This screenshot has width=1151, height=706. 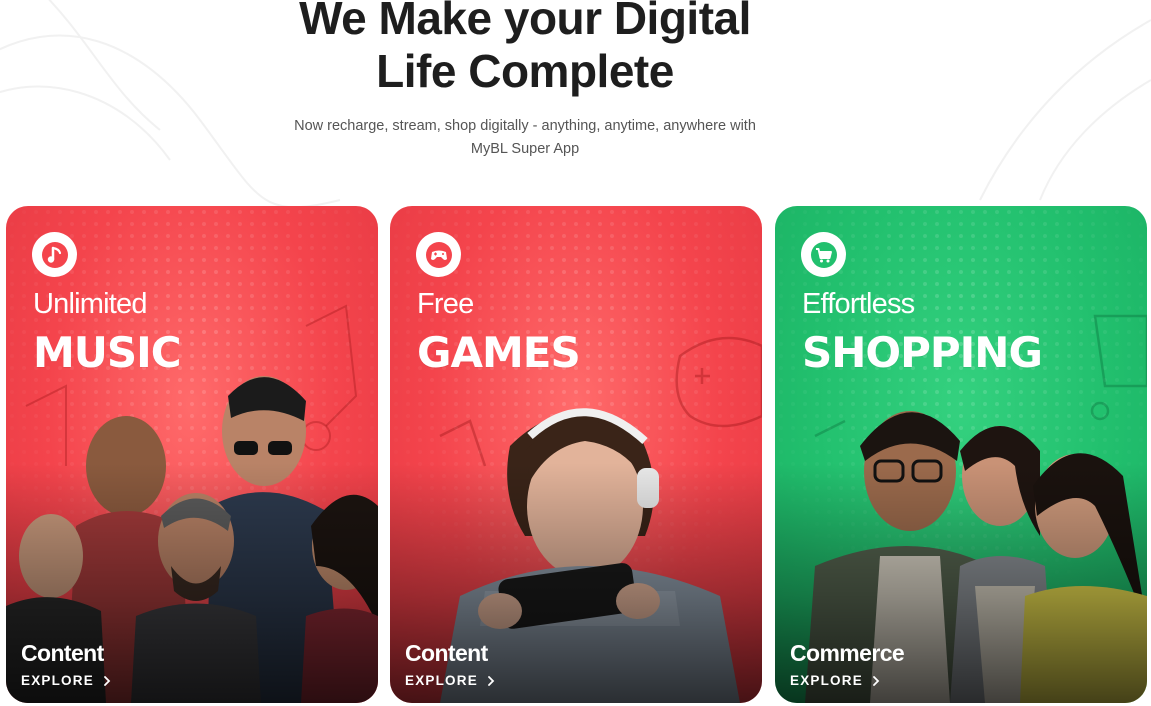 I want to click on card-category: Commerce, so click(x=847, y=653).